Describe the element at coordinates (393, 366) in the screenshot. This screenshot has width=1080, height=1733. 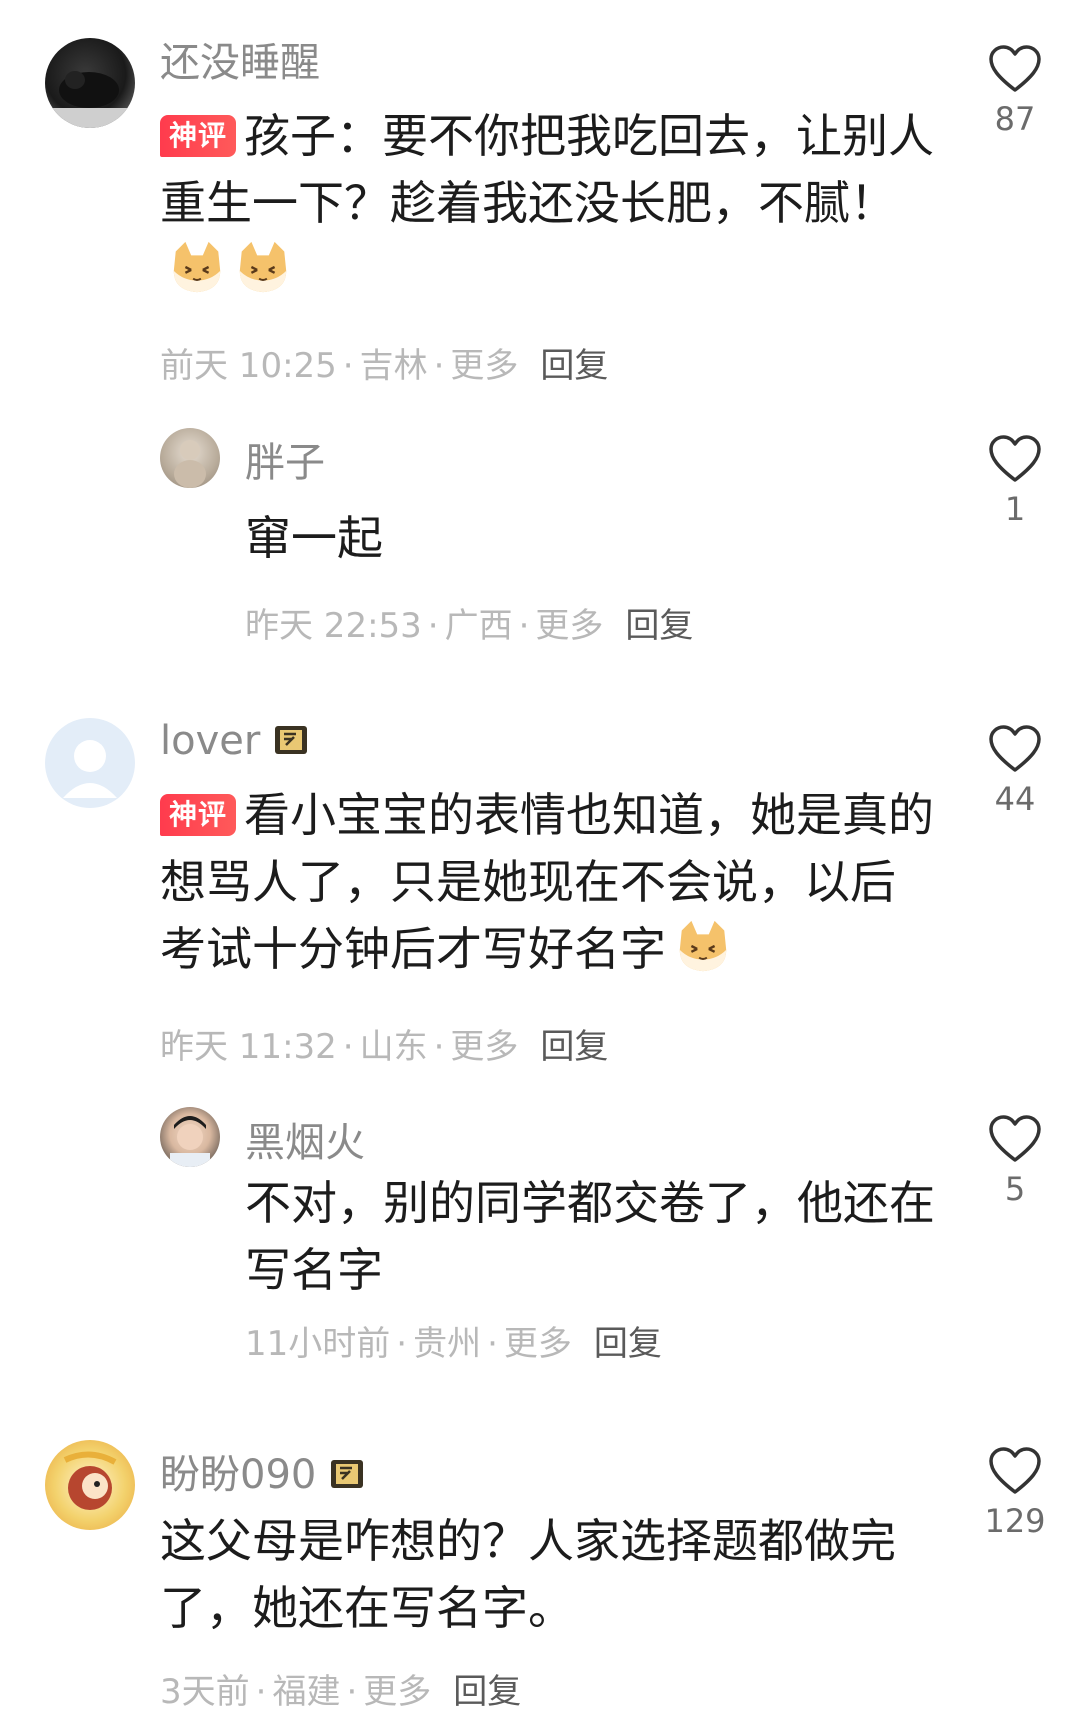
I see `location: 吉林` at that location.